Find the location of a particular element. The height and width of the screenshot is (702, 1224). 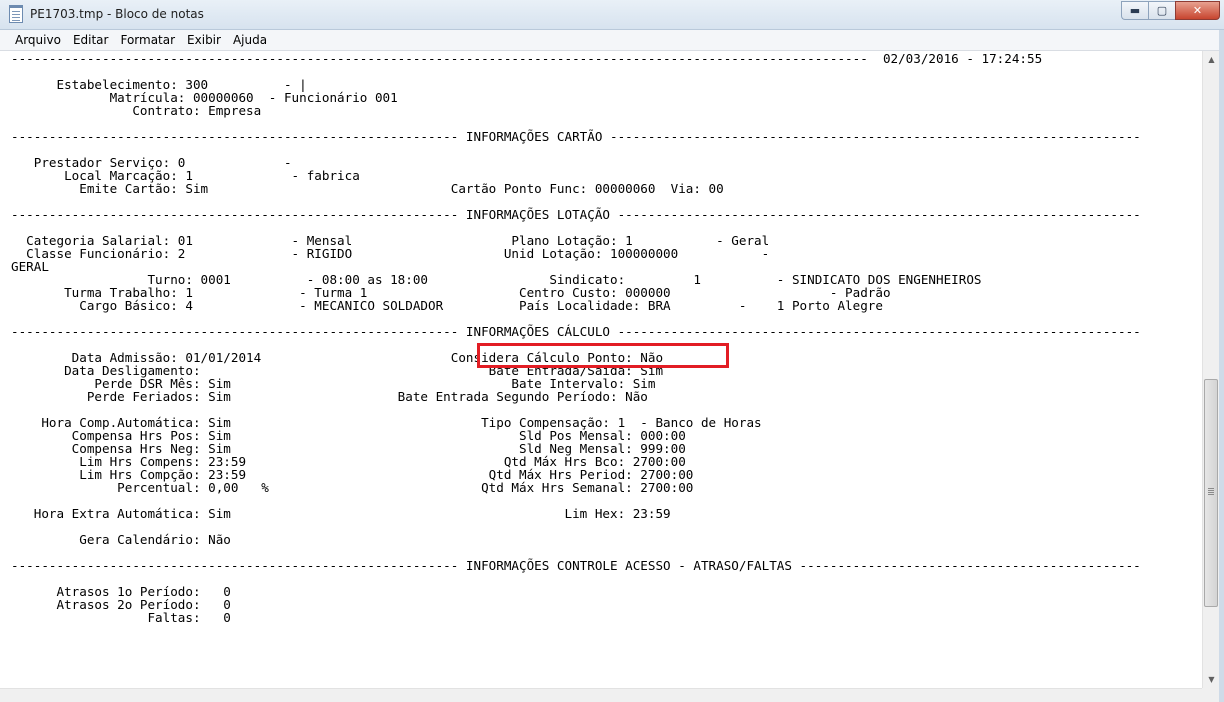

menu-arquivo: Arquivo is located at coordinates (38, 40).